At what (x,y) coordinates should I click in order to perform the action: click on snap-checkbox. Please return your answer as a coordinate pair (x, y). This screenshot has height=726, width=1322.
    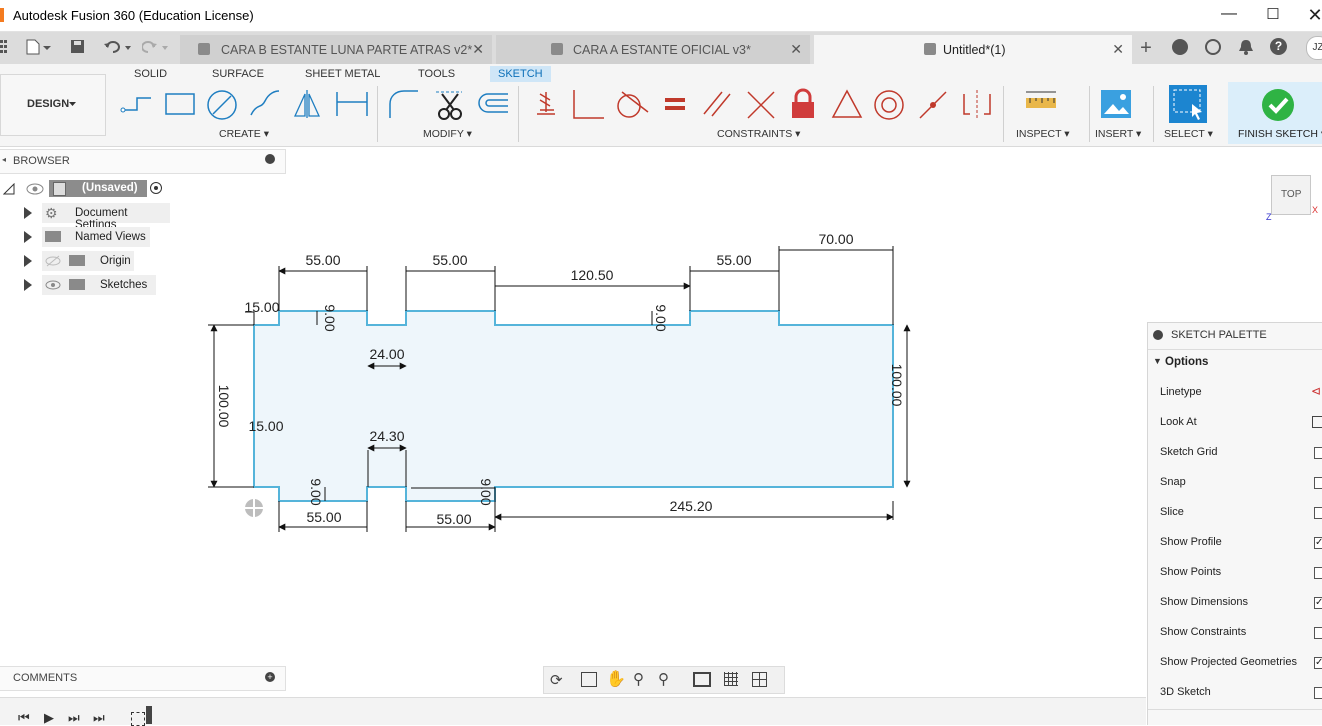
    Looking at the image, I should click on (1318, 483).